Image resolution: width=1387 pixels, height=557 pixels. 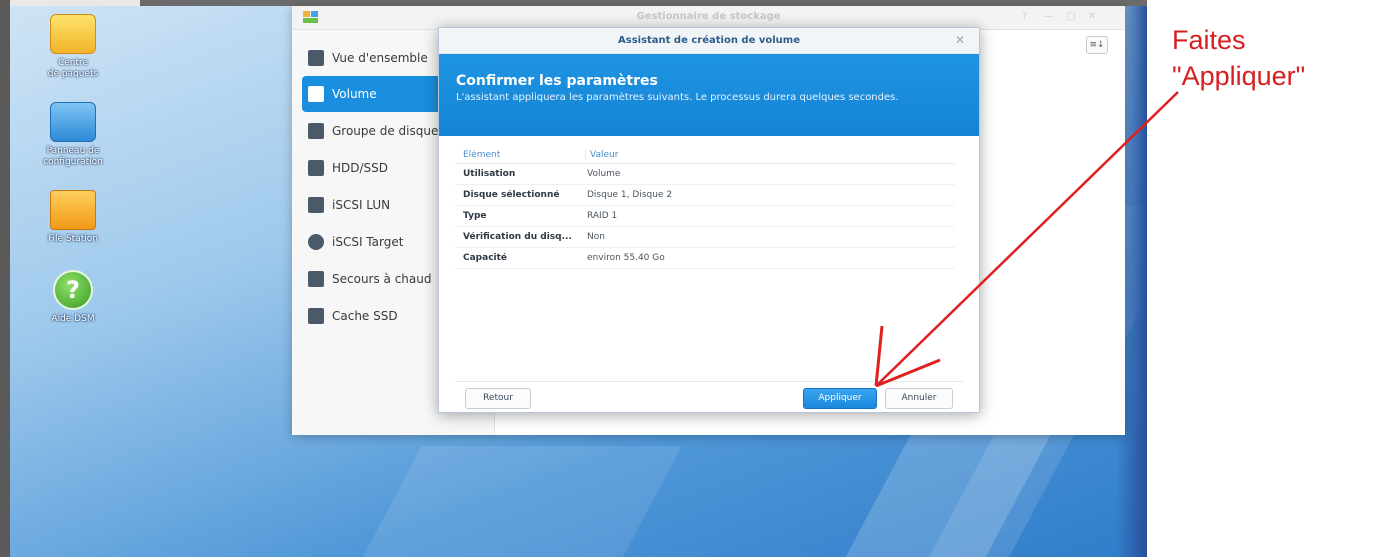 What do you see at coordinates (1239, 76) in the screenshot?
I see `annotation-line-2: "Appliquer"` at bounding box center [1239, 76].